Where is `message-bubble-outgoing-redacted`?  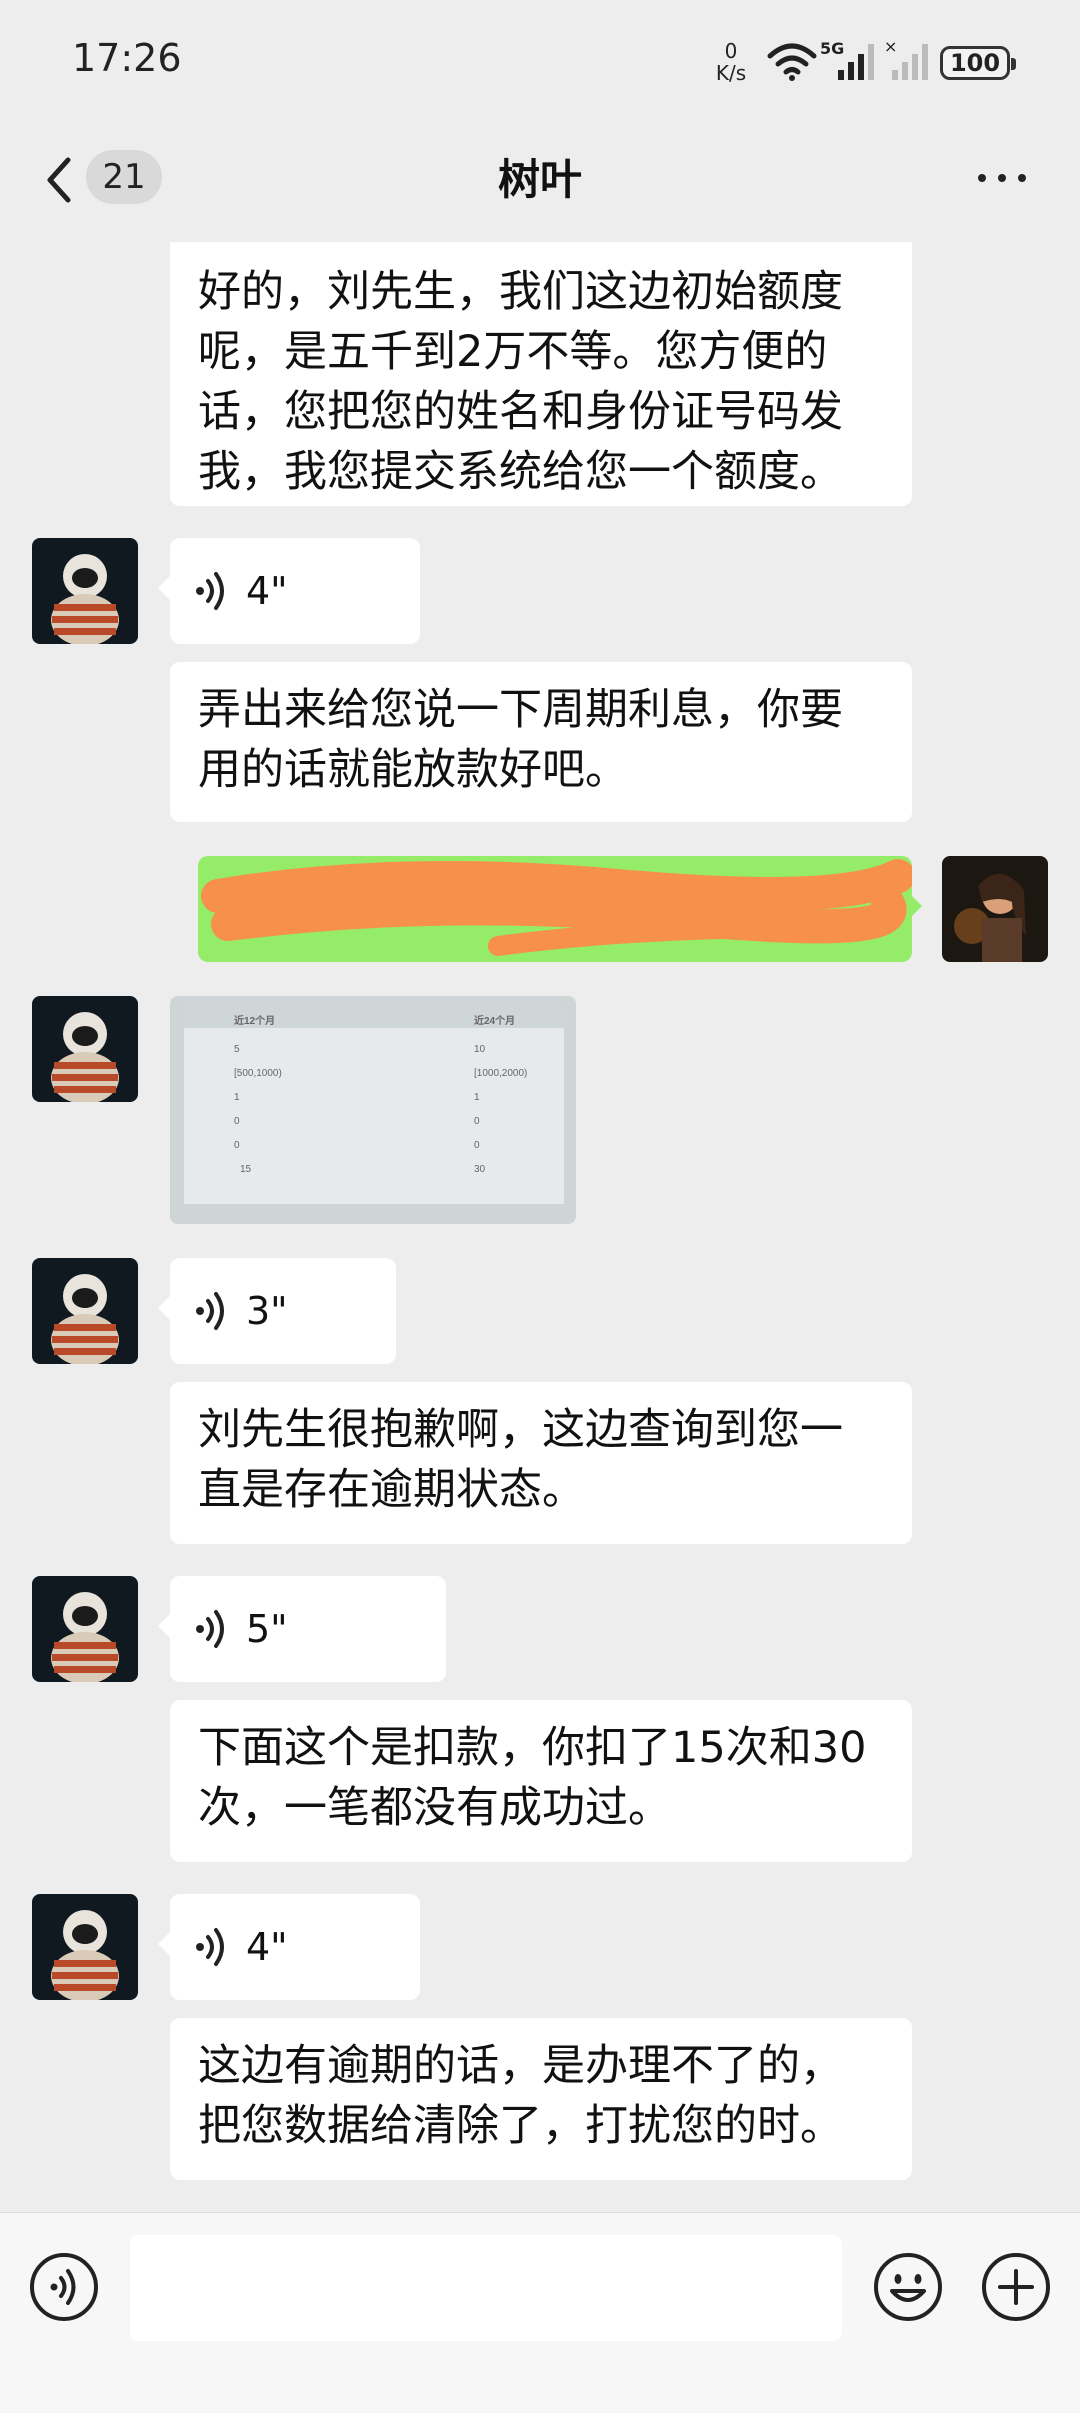
message-bubble-outgoing-redacted is located at coordinates (555, 909).